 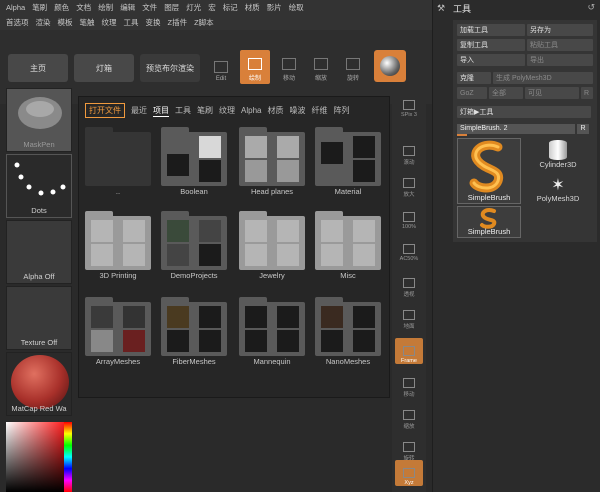 I want to click on material-selector: MatCap Red Wa, so click(x=39, y=384).